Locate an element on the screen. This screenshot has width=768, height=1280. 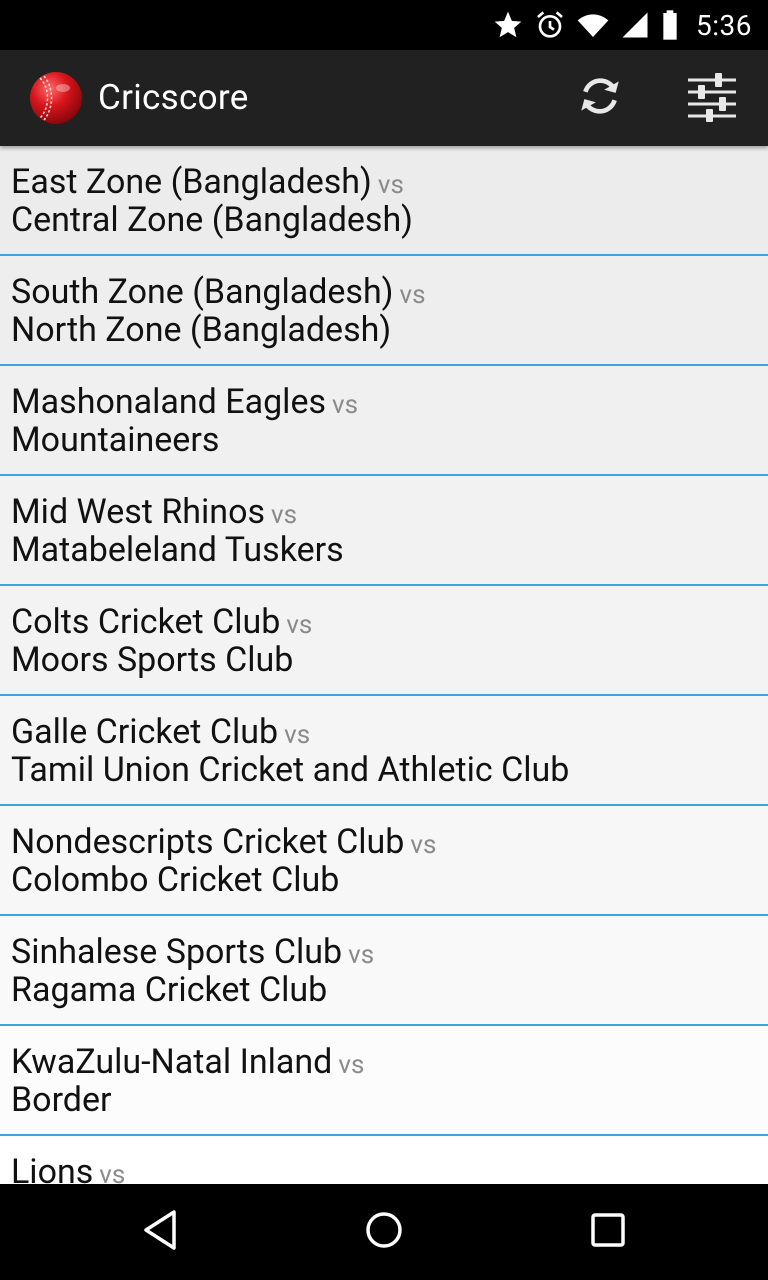
app-title: Cricscore is located at coordinates (173, 97).